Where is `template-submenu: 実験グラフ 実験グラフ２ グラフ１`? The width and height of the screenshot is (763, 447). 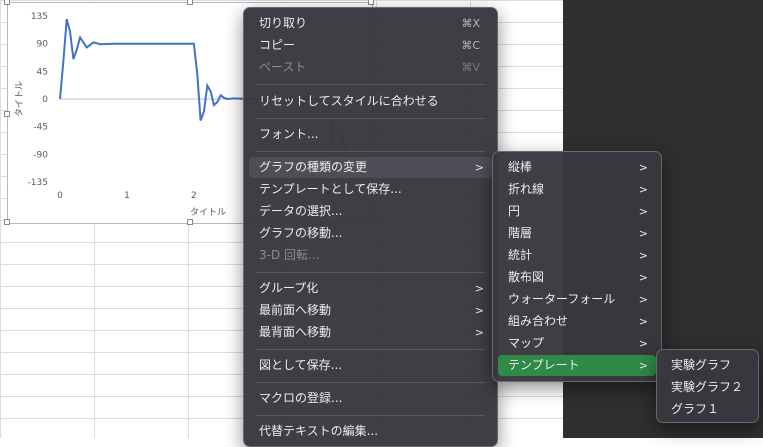 template-submenu: 実験グラフ 実験グラフ２ グラフ１ is located at coordinates (707, 386).